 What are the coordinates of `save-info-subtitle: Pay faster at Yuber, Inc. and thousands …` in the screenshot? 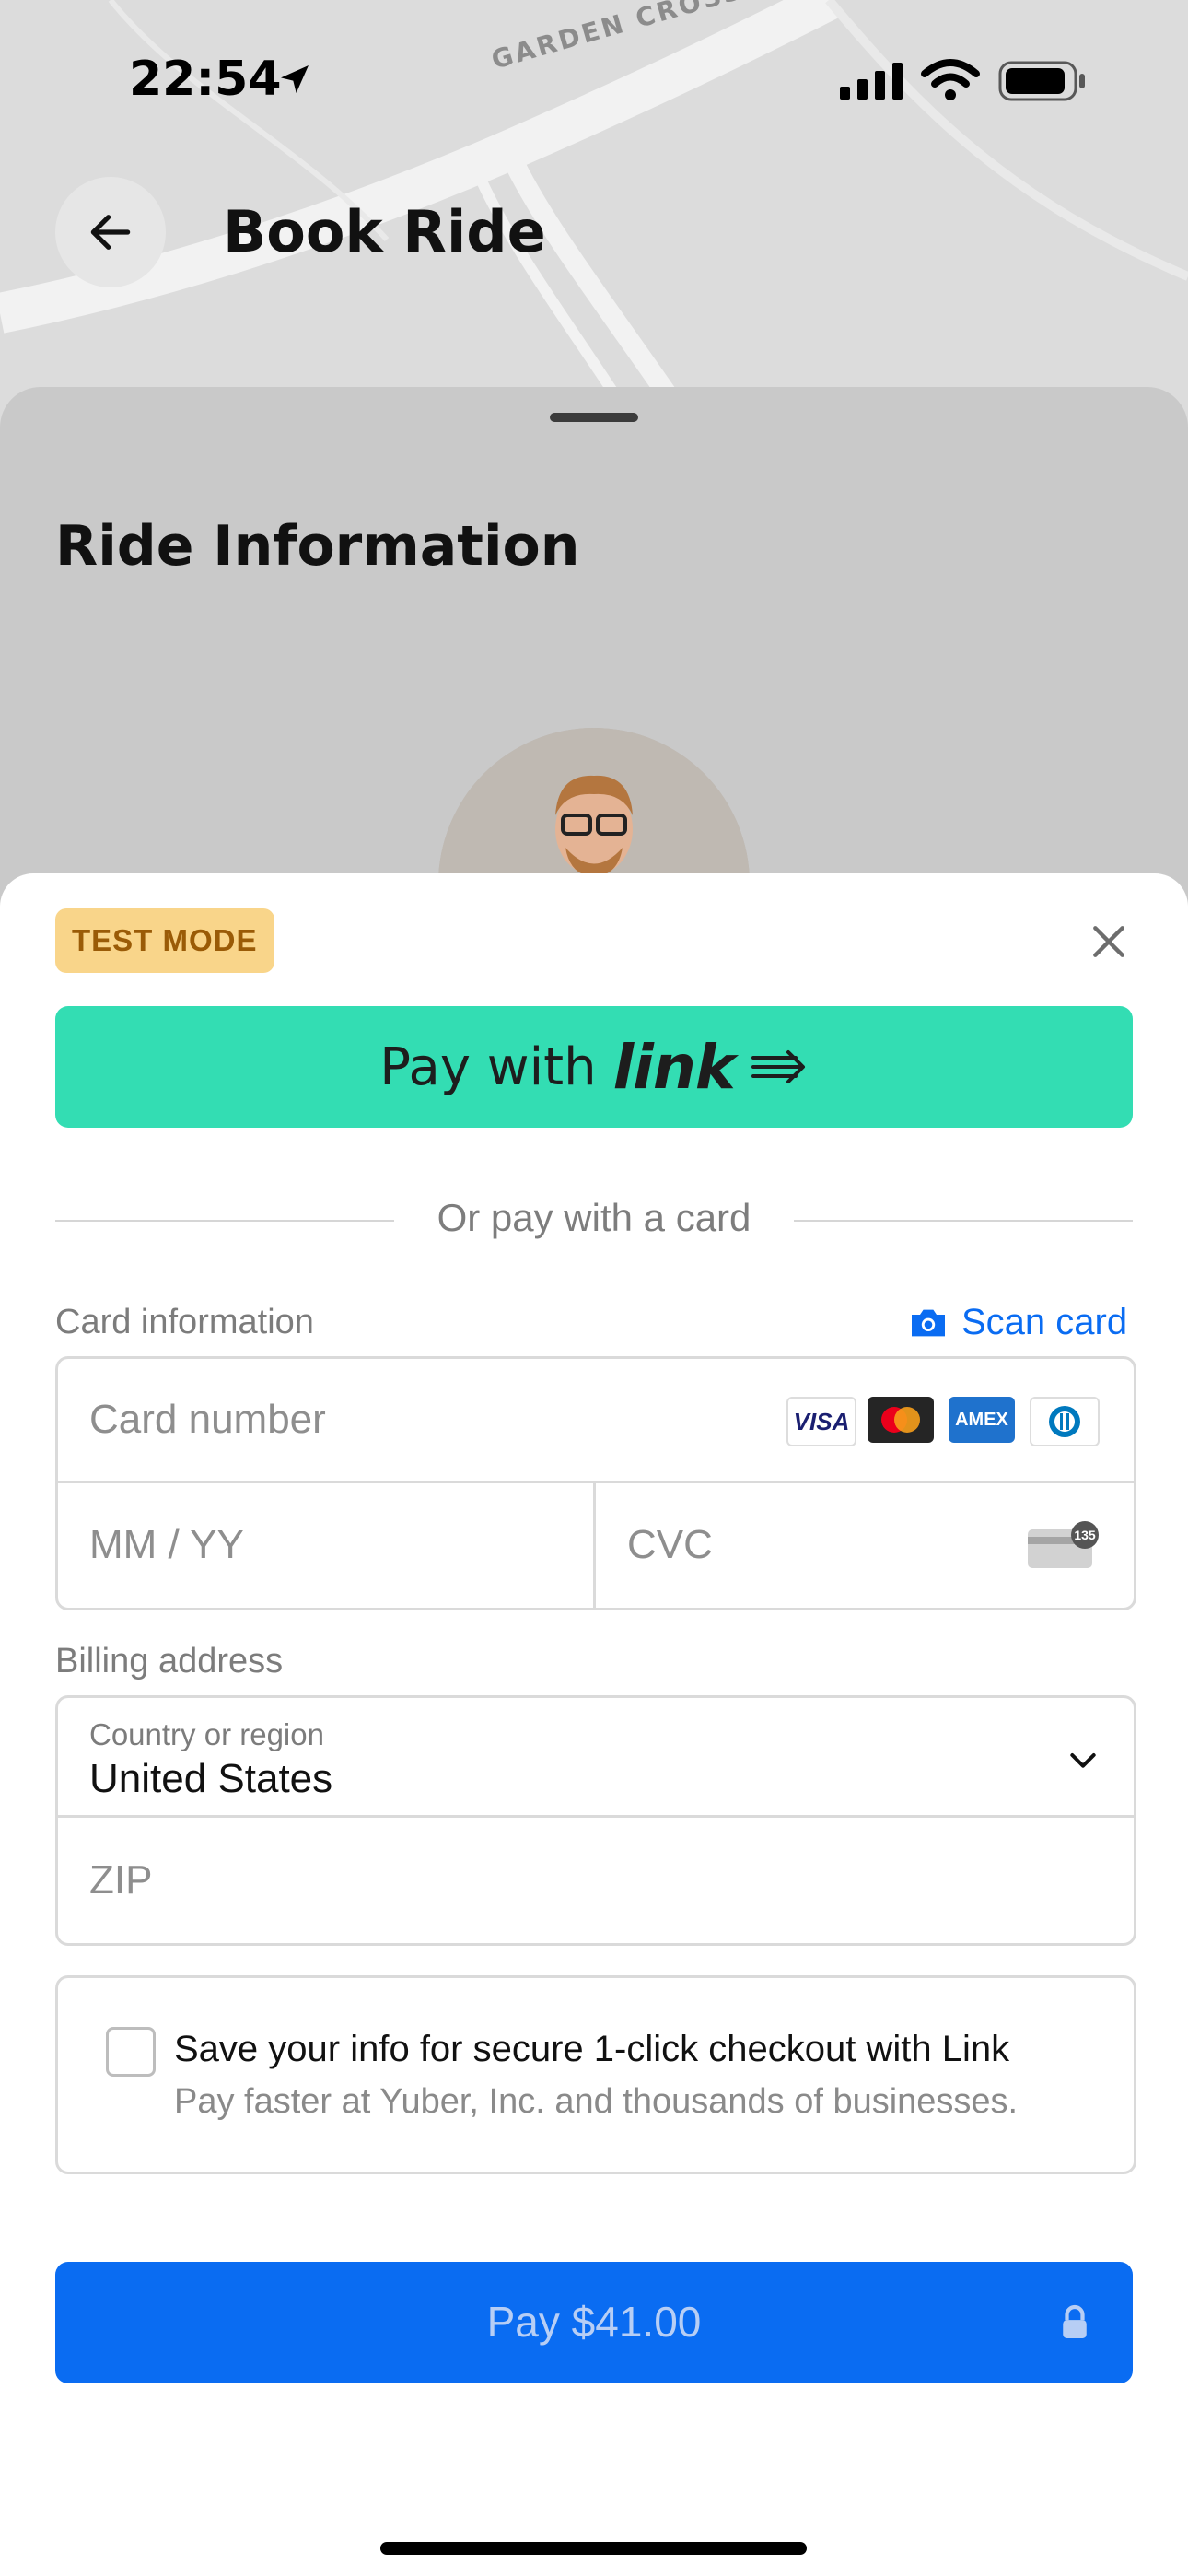 It's located at (596, 2101).